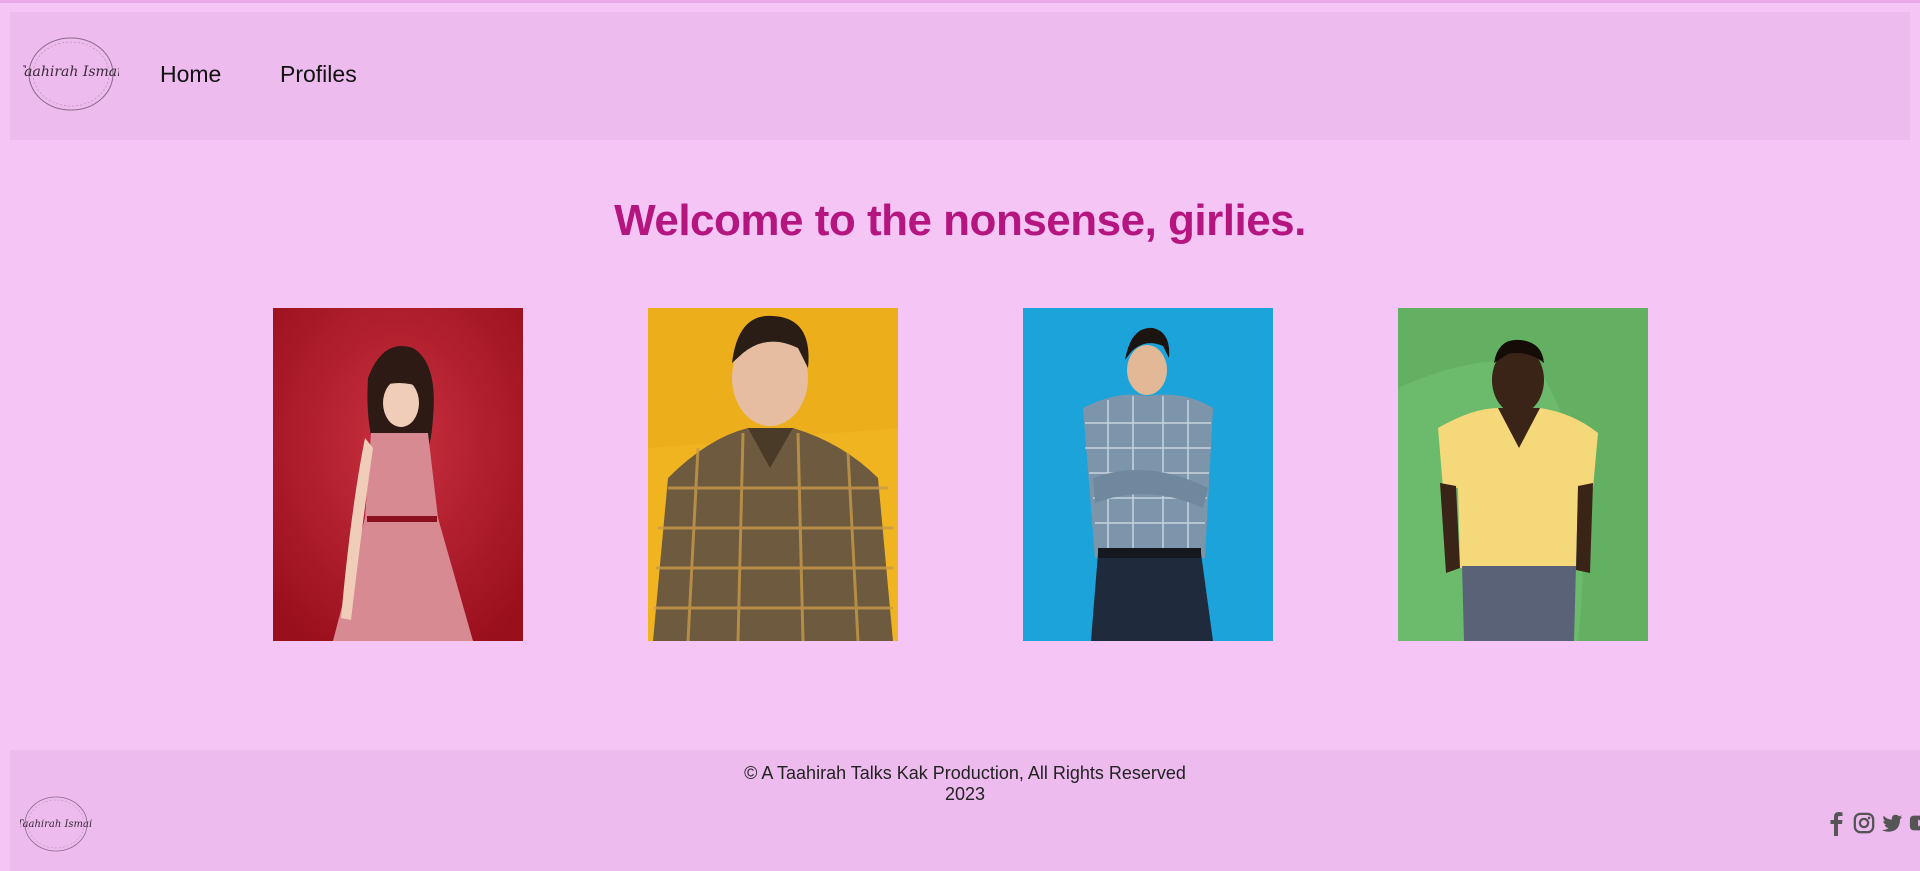 This screenshot has width=1920, height=871. I want to click on facebook-icon, so click(1836, 823).